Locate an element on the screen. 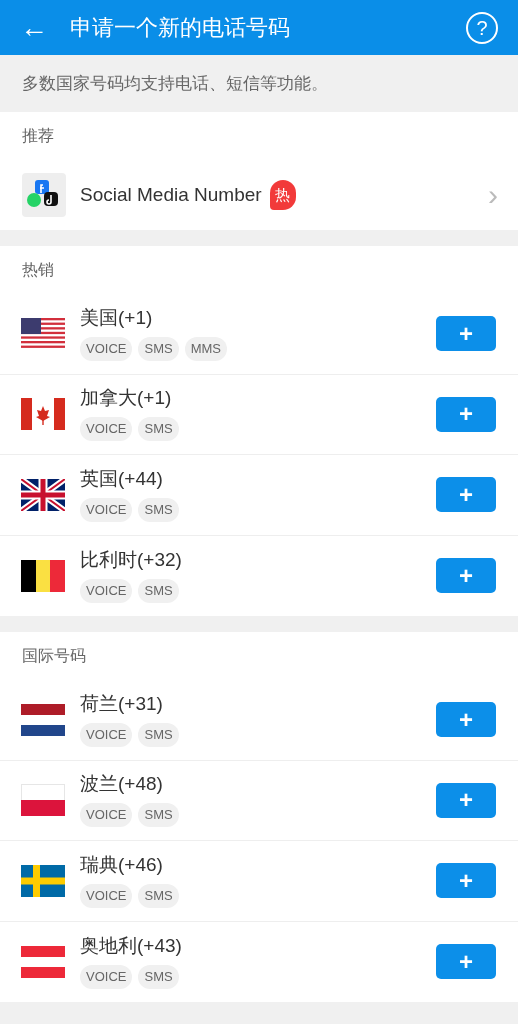 The image size is (518, 1024). chevron-icon: › is located at coordinates (493, 195).